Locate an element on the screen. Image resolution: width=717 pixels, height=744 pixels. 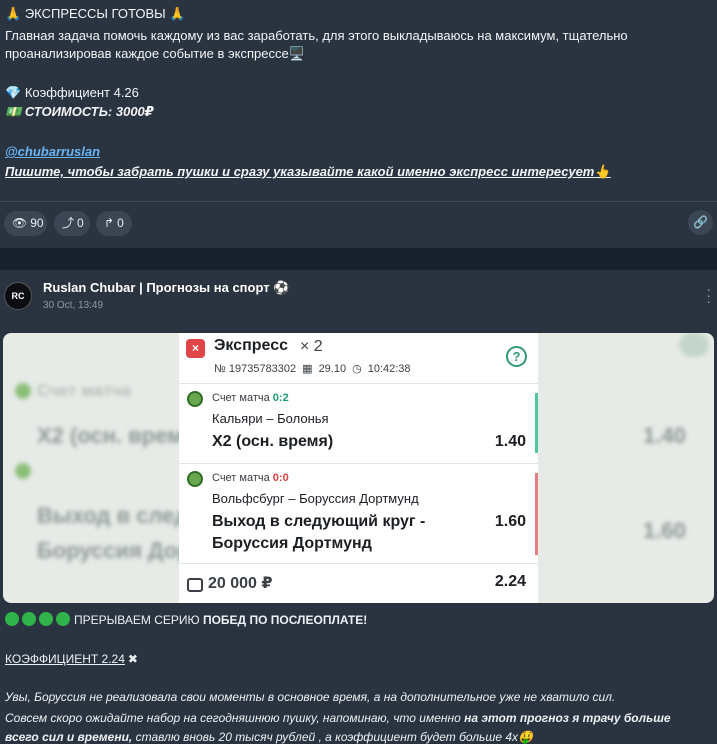
views-counter: 👁 90 is located at coordinates (25, 223).